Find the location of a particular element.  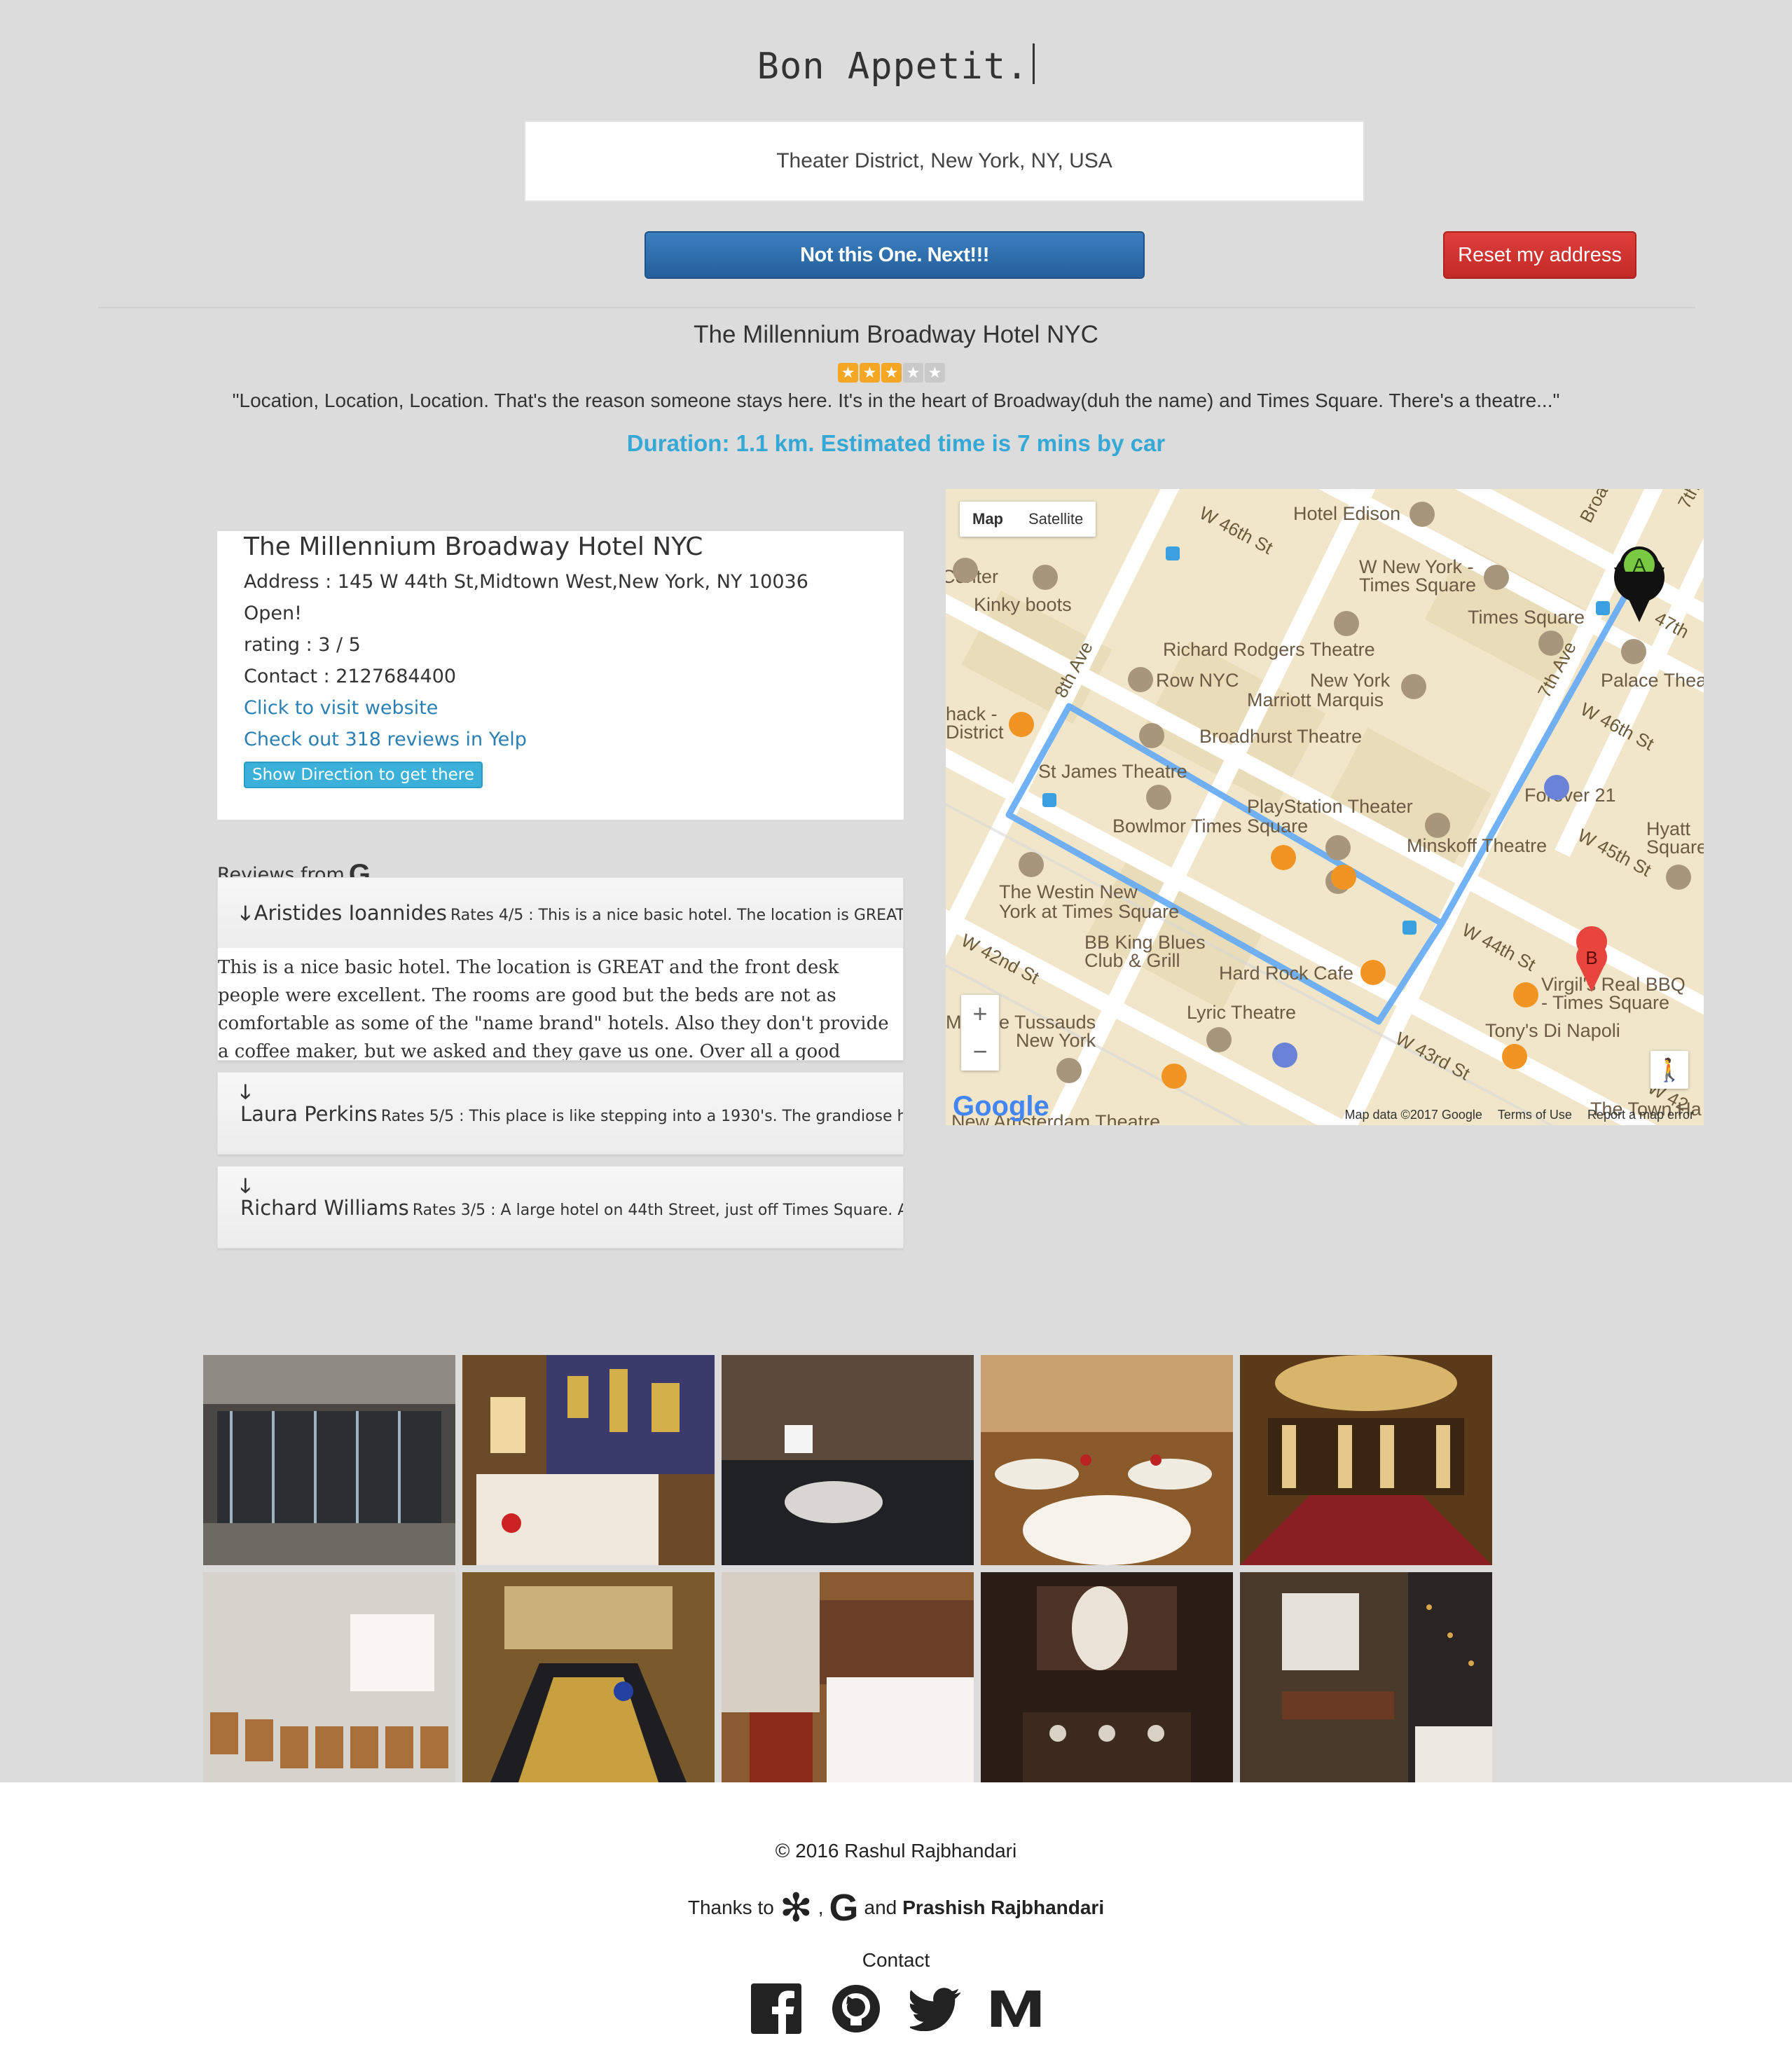

review-author: Aristides Ioannides is located at coordinates (350, 913).